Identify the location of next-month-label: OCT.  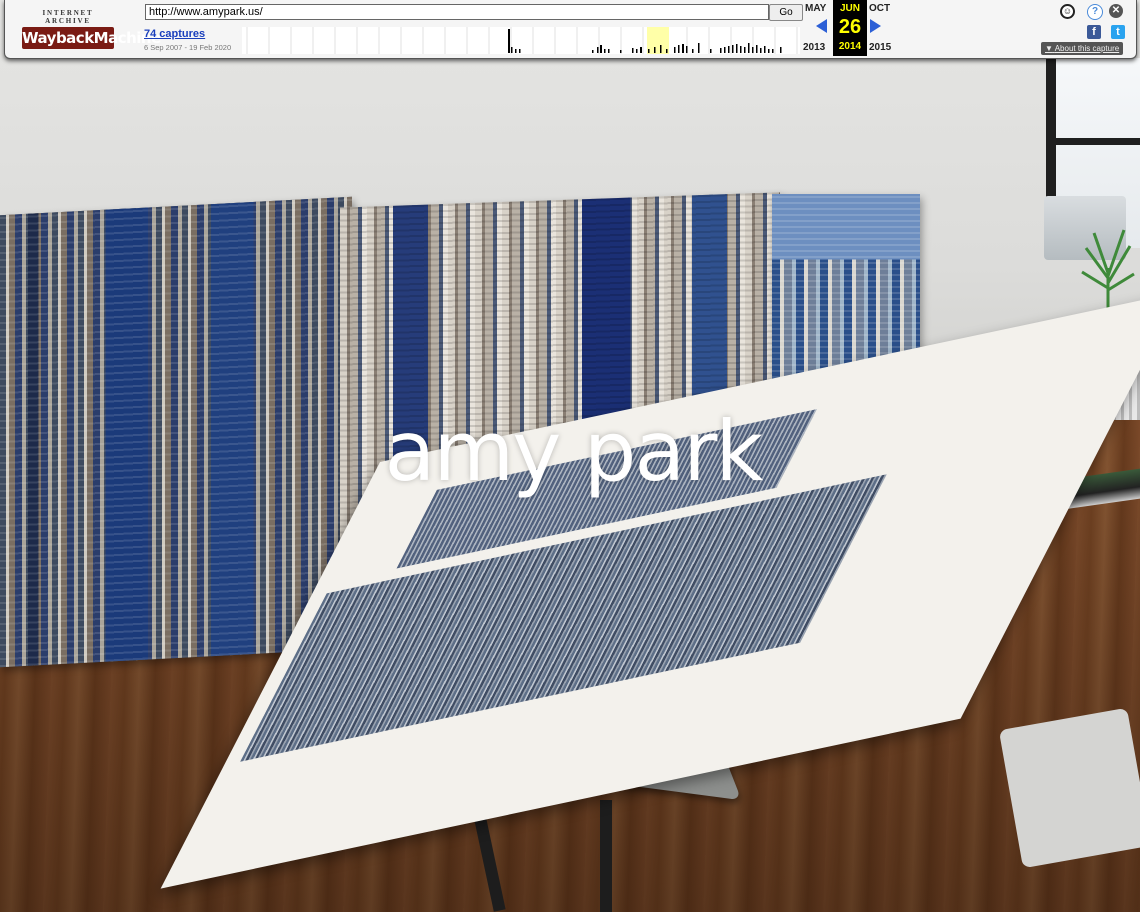
(879, 8).